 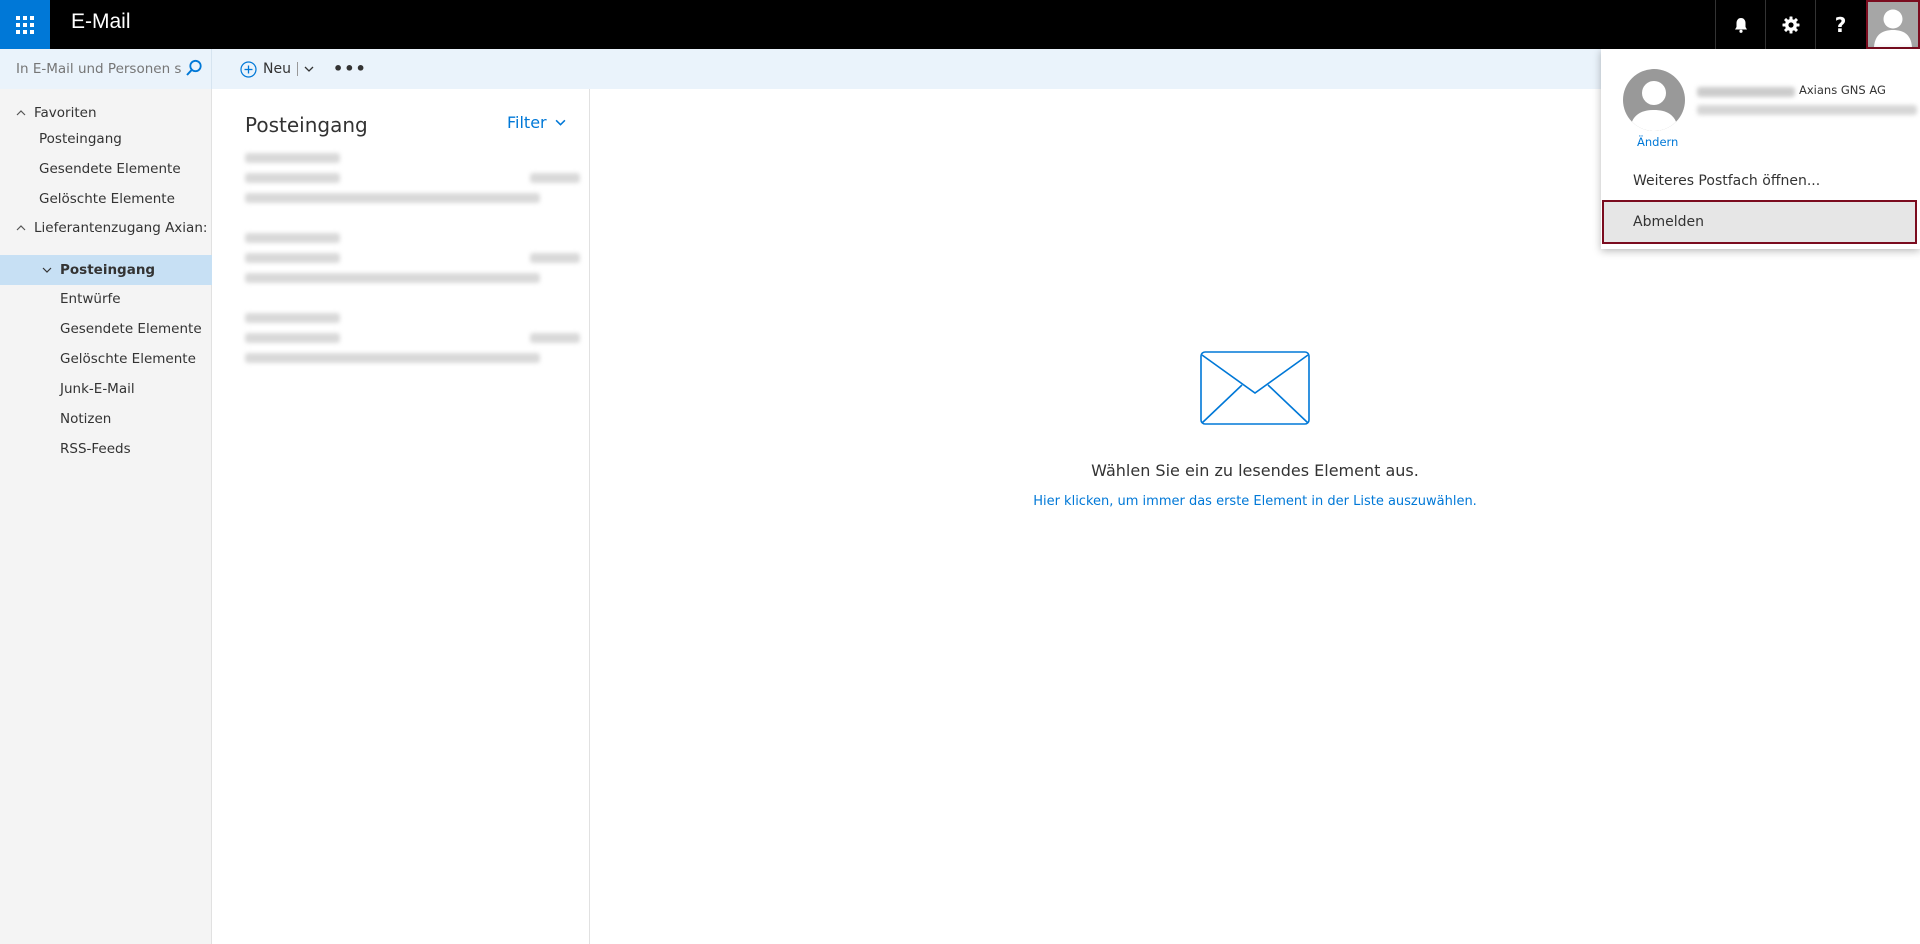 What do you see at coordinates (527, 122) in the screenshot?
I see `filter-label: Filter` at bounding box center [527, 122].